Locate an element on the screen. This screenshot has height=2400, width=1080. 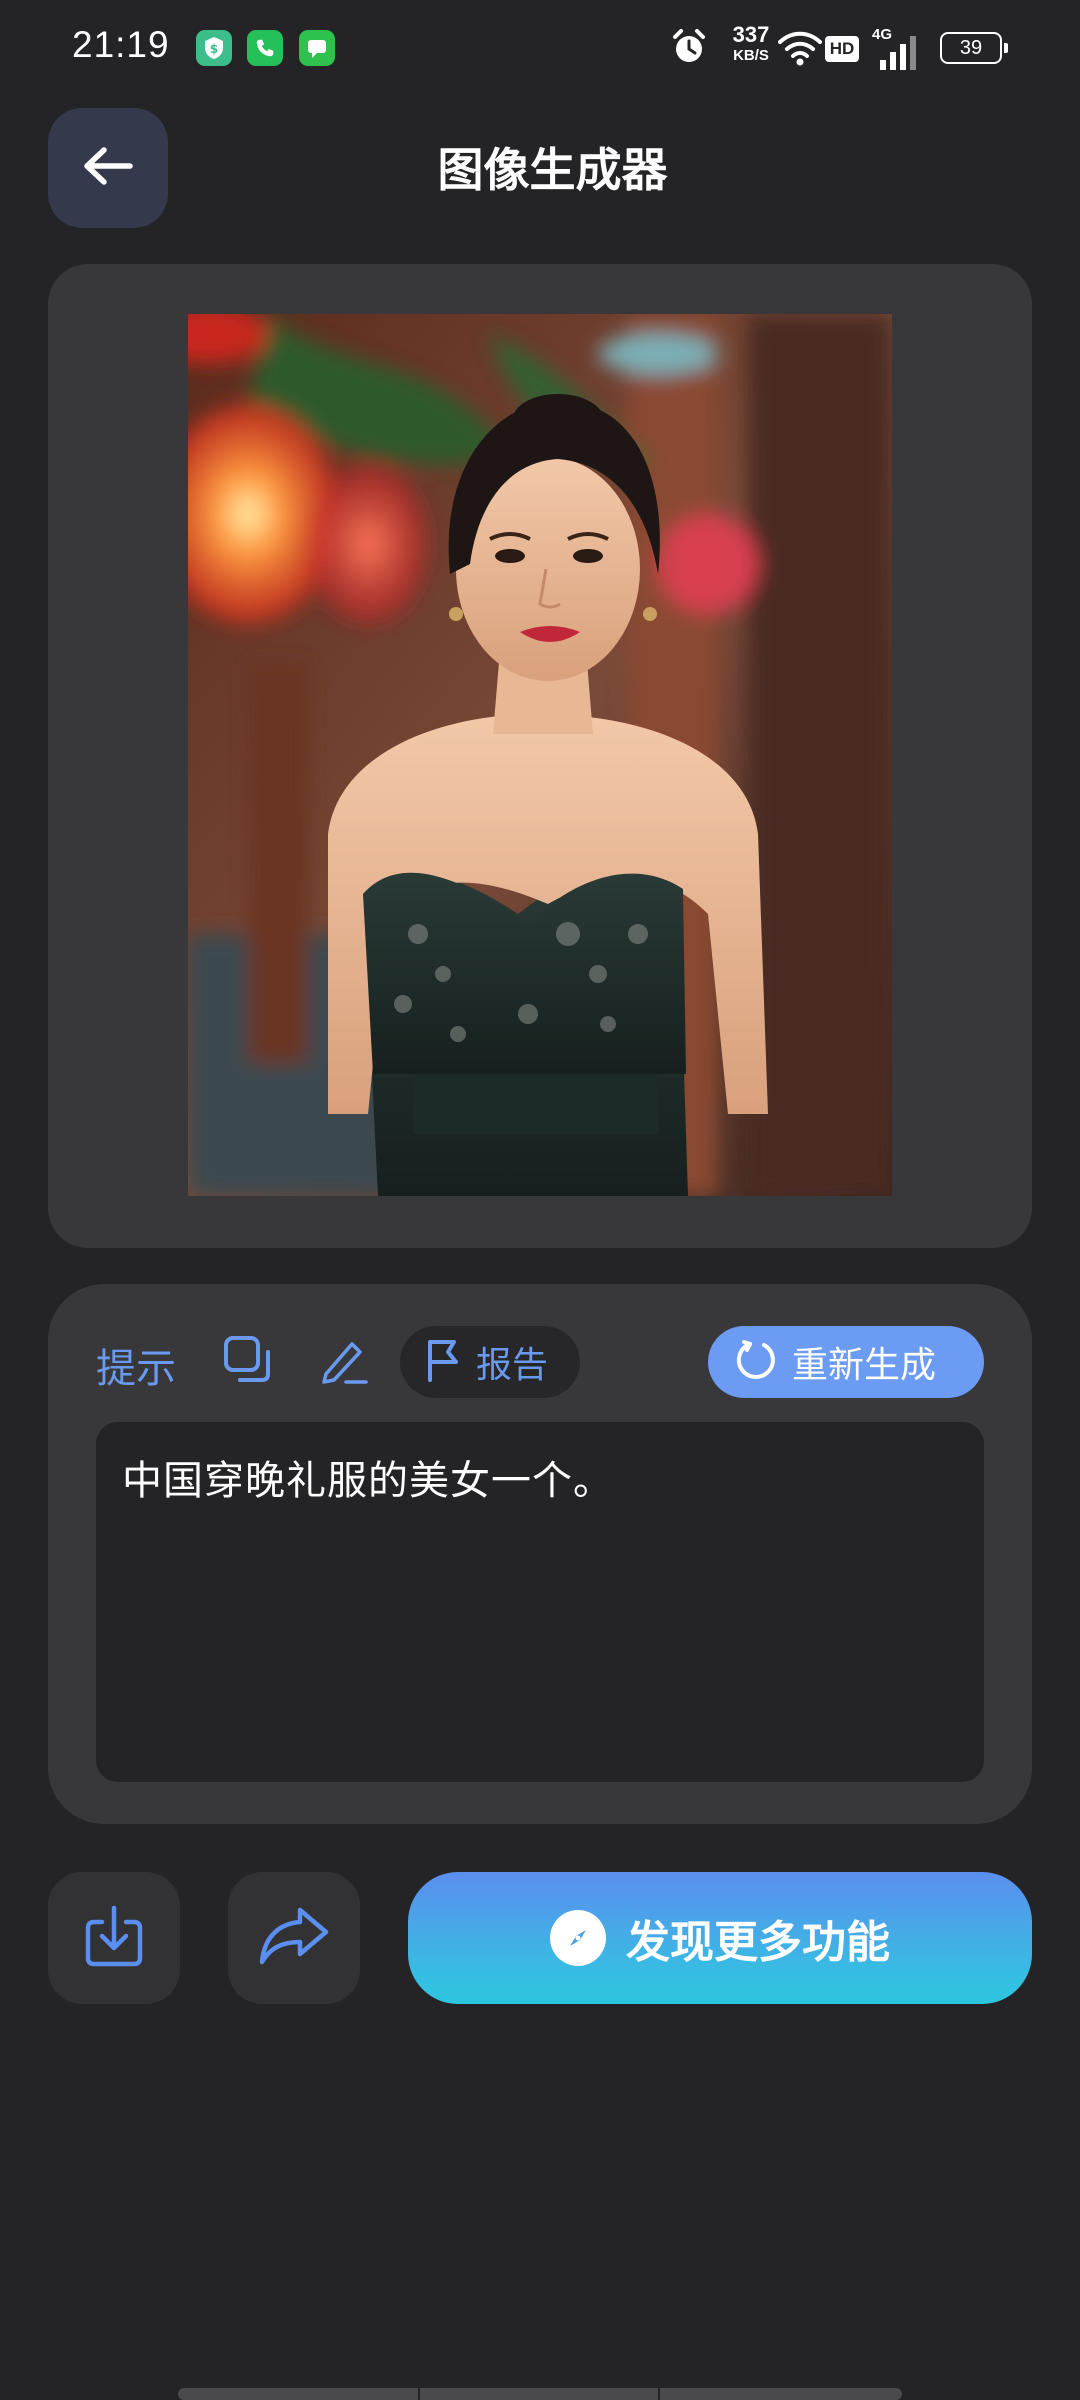
share-icon is located at coordinates (294, 1938).